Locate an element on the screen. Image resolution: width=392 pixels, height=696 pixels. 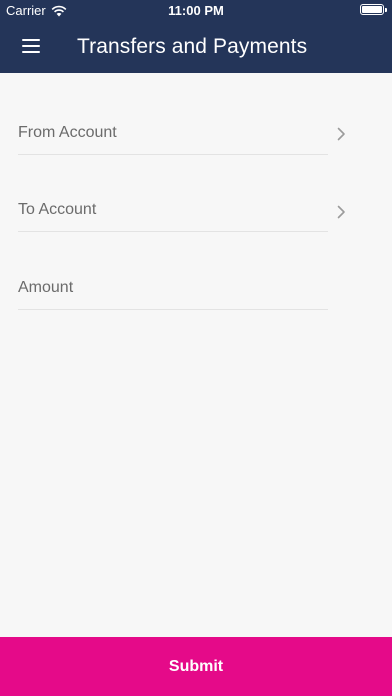
from-account-field: From Account is located at coordinates (173, 135).